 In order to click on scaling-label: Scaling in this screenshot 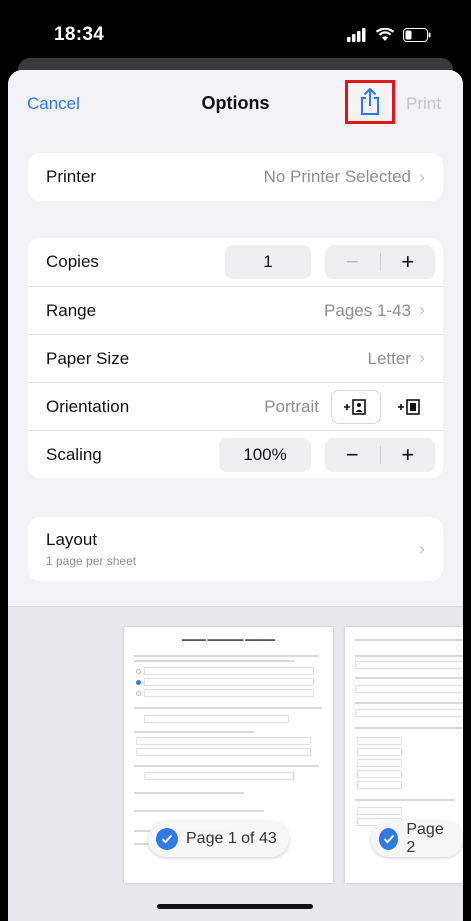, I will do `click(74, 454)`.